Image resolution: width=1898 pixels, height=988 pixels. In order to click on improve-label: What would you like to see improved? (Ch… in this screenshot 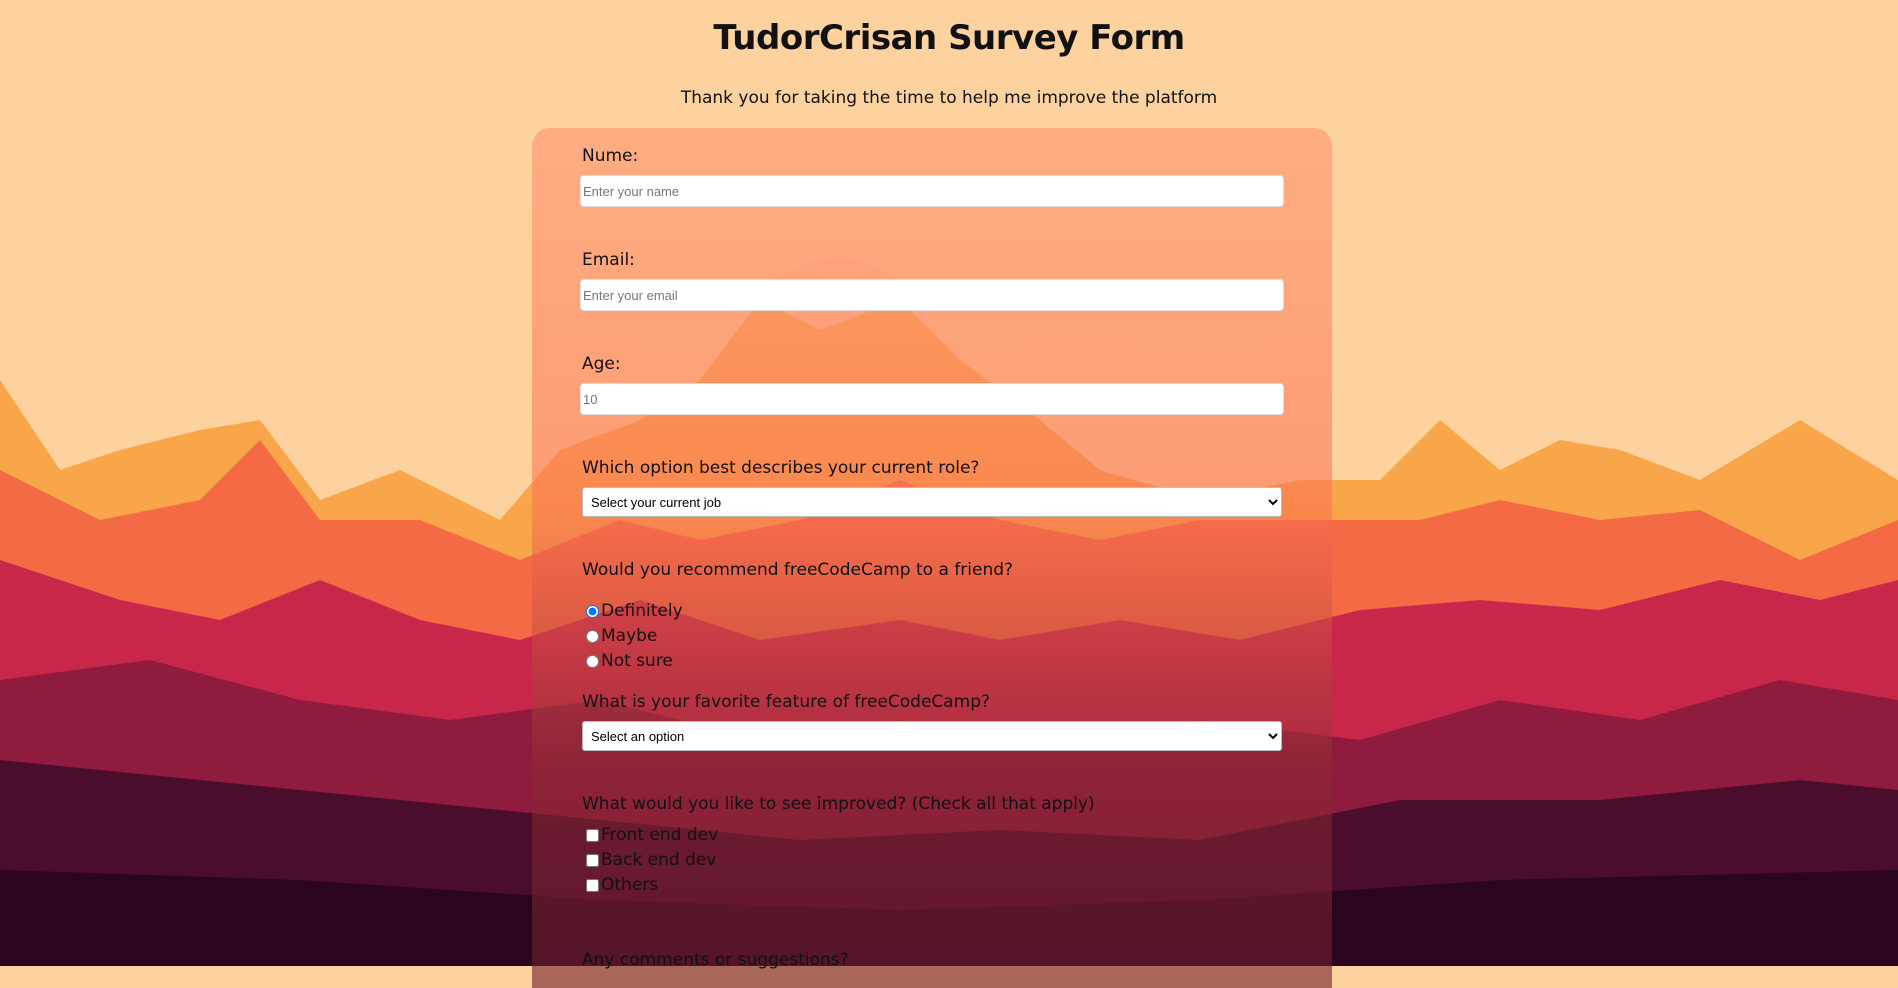, I will do `click(838, 804)`.